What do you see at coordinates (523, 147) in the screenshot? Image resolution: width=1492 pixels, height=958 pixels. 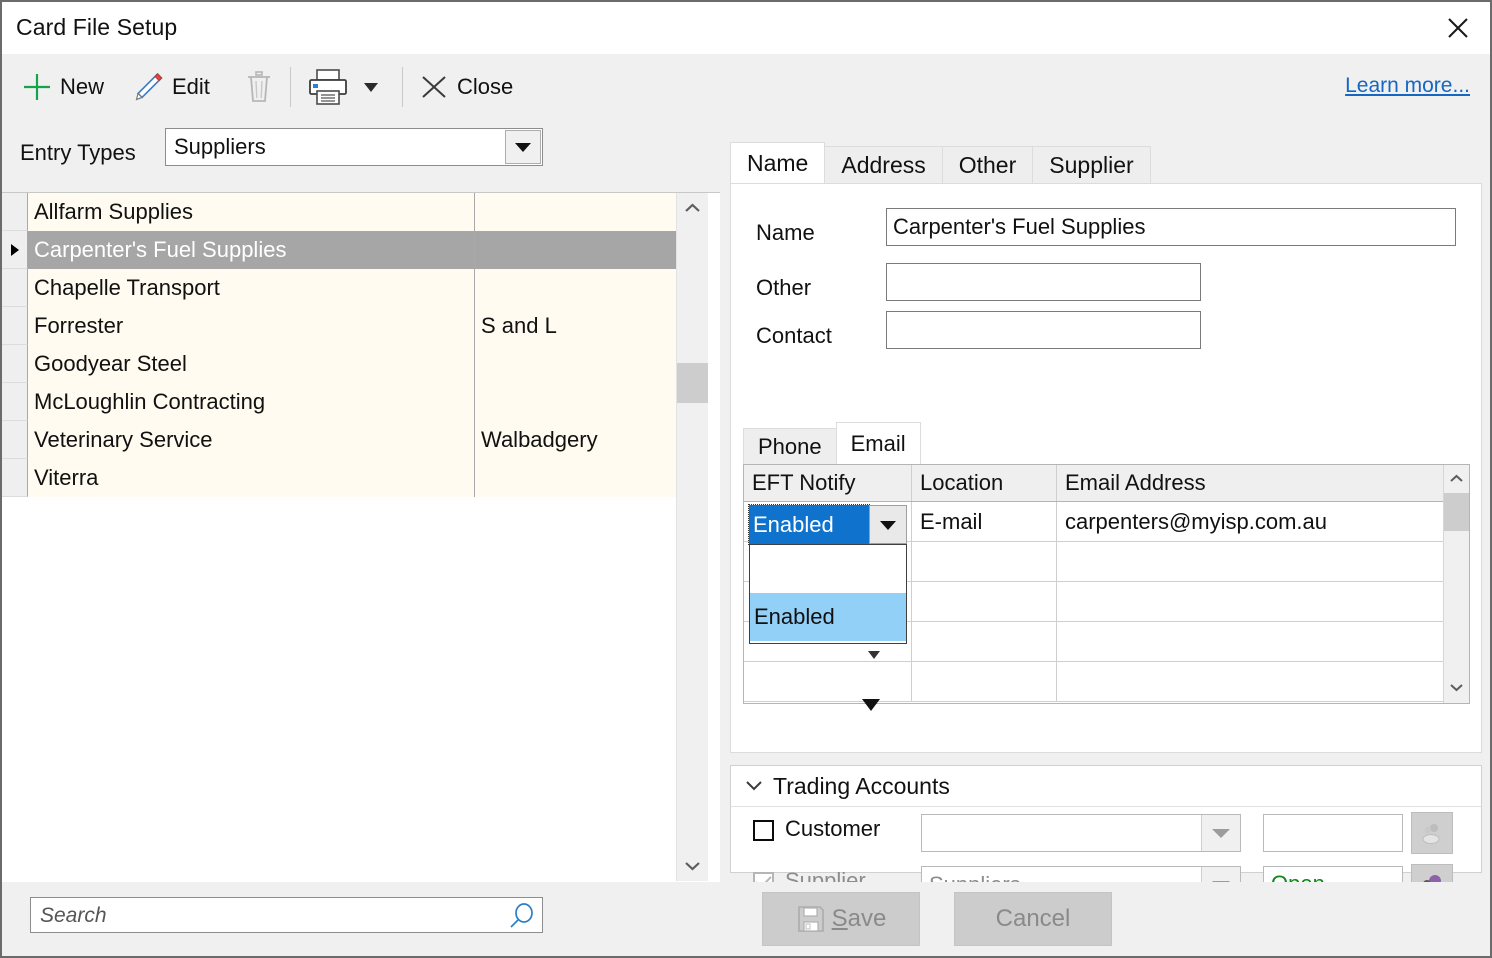 I see `entry-types-dropdown-button` at bounding box center [523, 147].